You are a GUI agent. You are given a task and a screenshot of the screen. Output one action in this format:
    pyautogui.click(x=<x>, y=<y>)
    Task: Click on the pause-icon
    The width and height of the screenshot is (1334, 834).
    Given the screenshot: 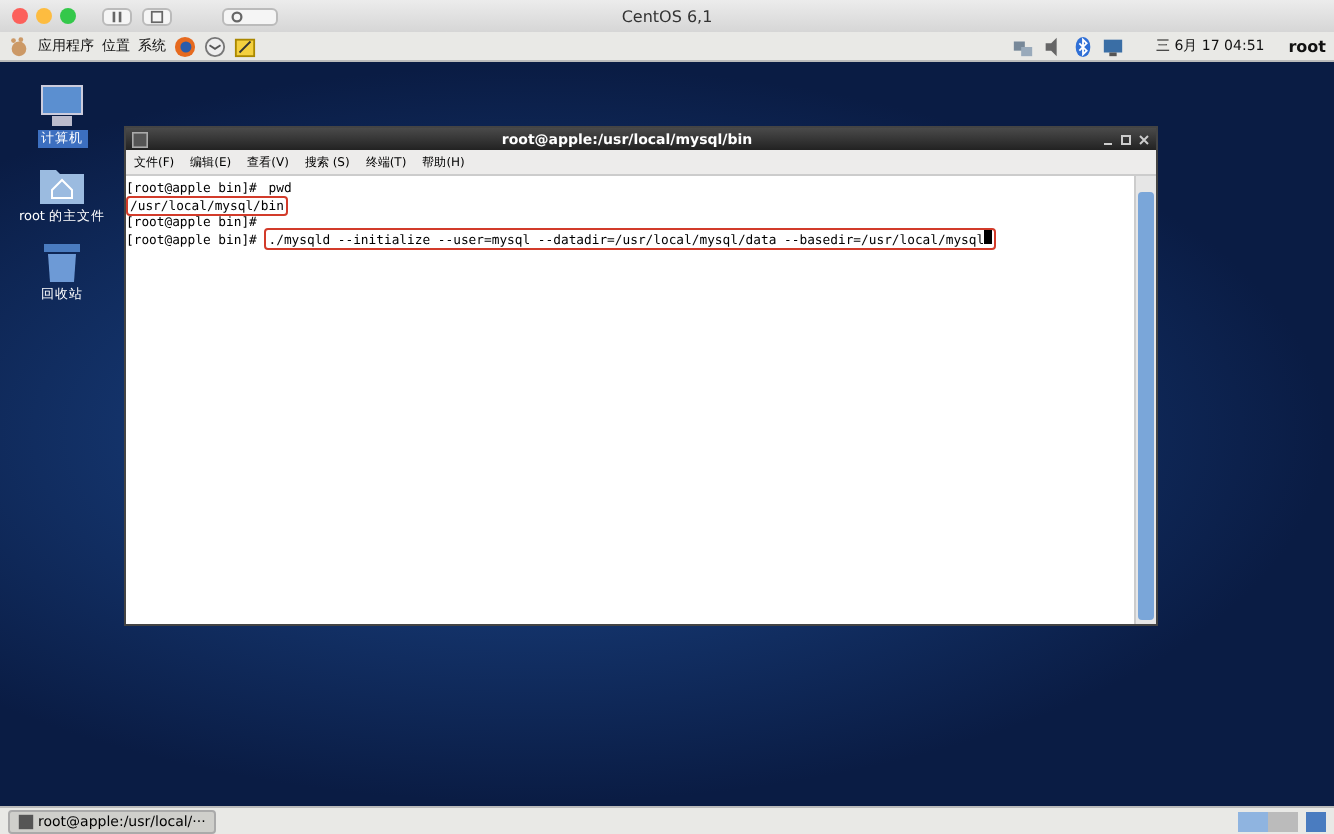 What is the action you would take?
    pyautogui.click(x=117, y=16)
    